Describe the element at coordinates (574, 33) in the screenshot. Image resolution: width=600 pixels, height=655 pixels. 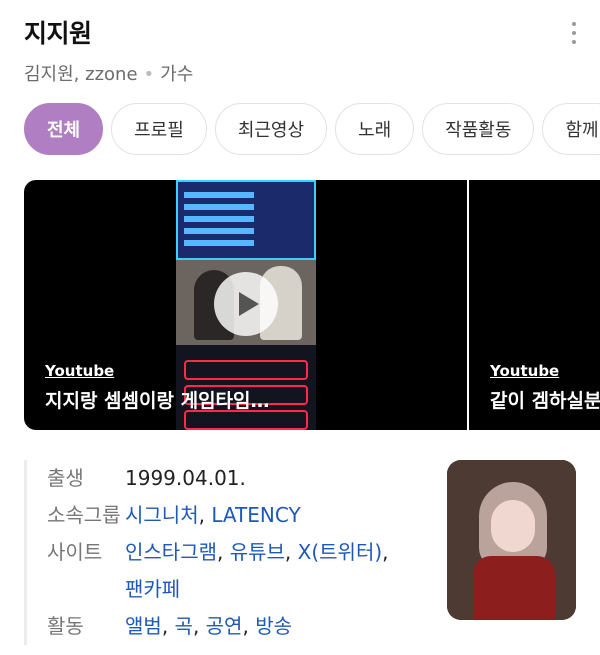
I see `more-options-icon` at that location.